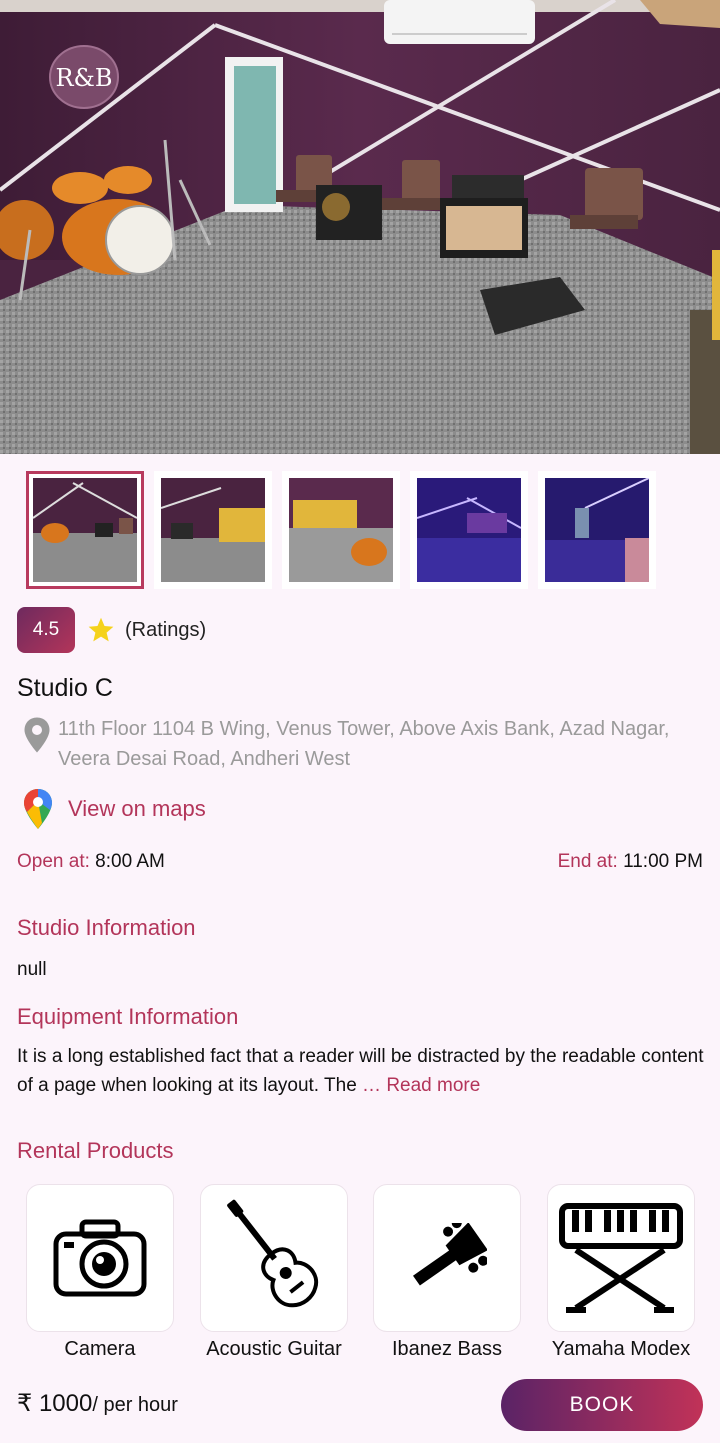 The width and height of the screenshot is (720, 1443). What do you see at coordinates (46, 630) in the screenshot?
I see `rating-badge: 4.5` at bounding box center [46, 630].